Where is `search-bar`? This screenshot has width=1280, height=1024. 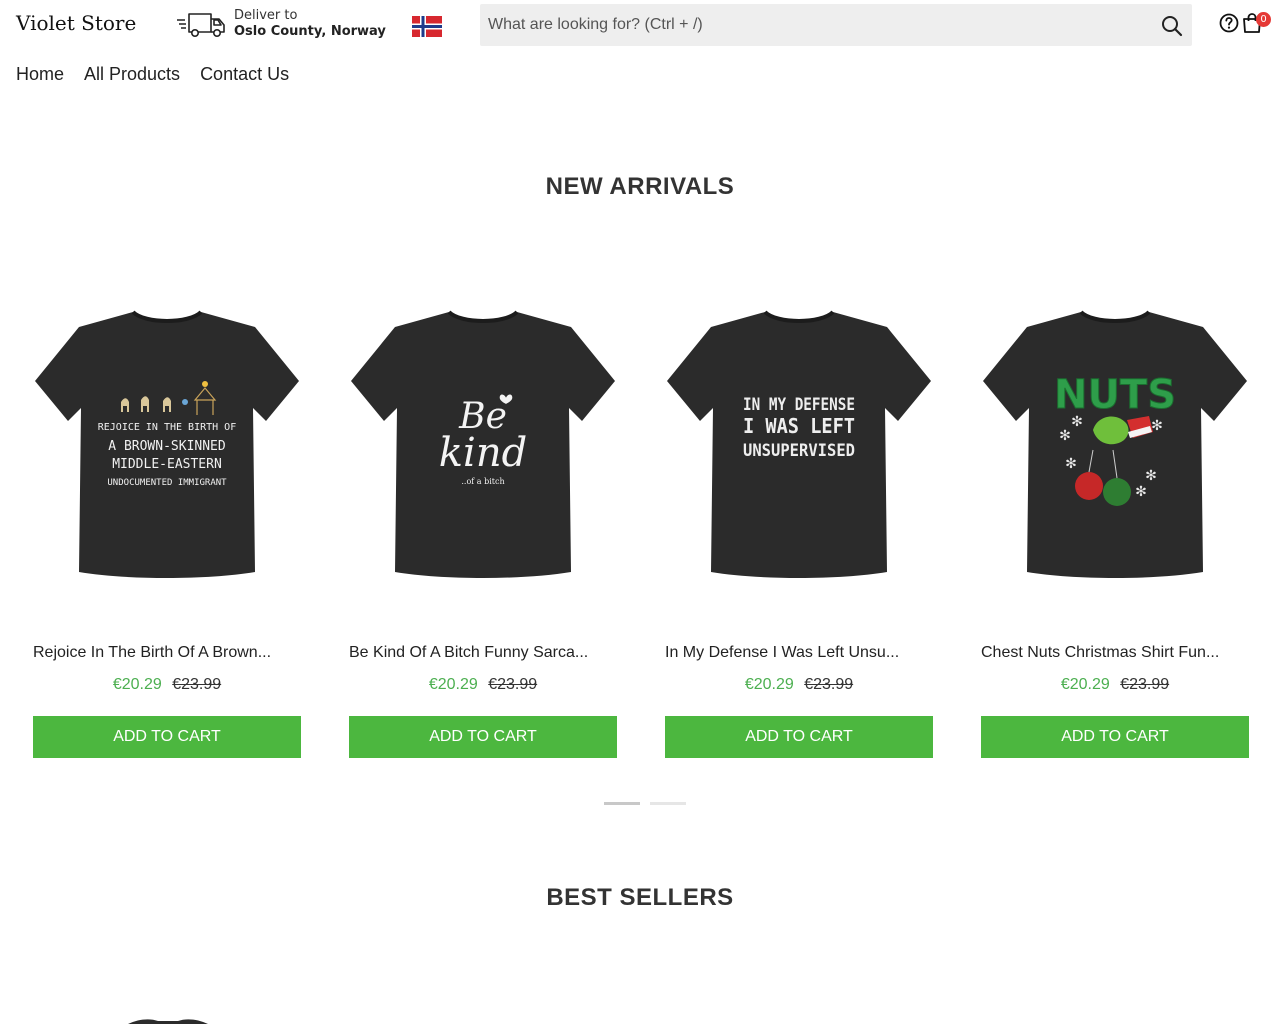 search-bar is located at coordinates (836, 25).